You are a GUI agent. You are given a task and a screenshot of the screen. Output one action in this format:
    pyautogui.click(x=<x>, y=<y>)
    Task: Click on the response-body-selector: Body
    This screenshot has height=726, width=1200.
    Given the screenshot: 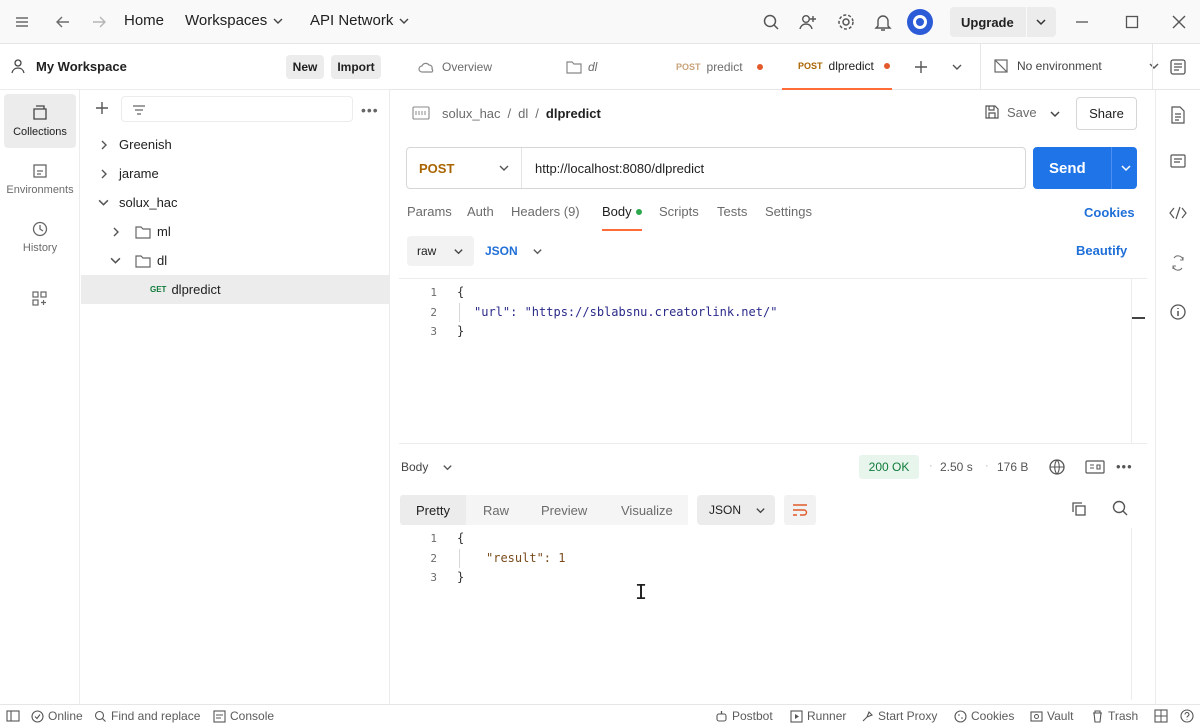 What is the action you would take?
    pyautogui.click(x=427, y=467)
    